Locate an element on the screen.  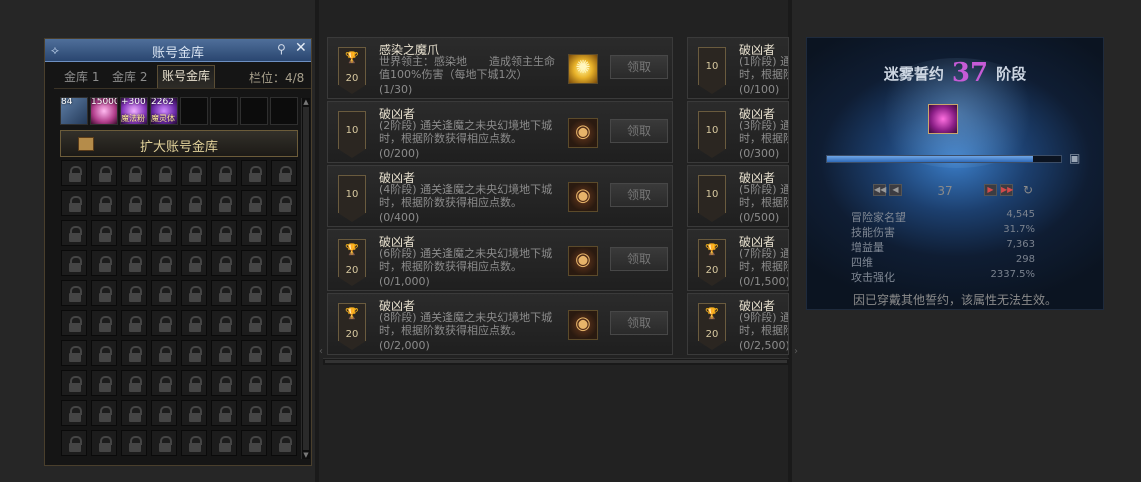
vault-scrollbar: ▲ ▼ is located at coordinates (305, 278).